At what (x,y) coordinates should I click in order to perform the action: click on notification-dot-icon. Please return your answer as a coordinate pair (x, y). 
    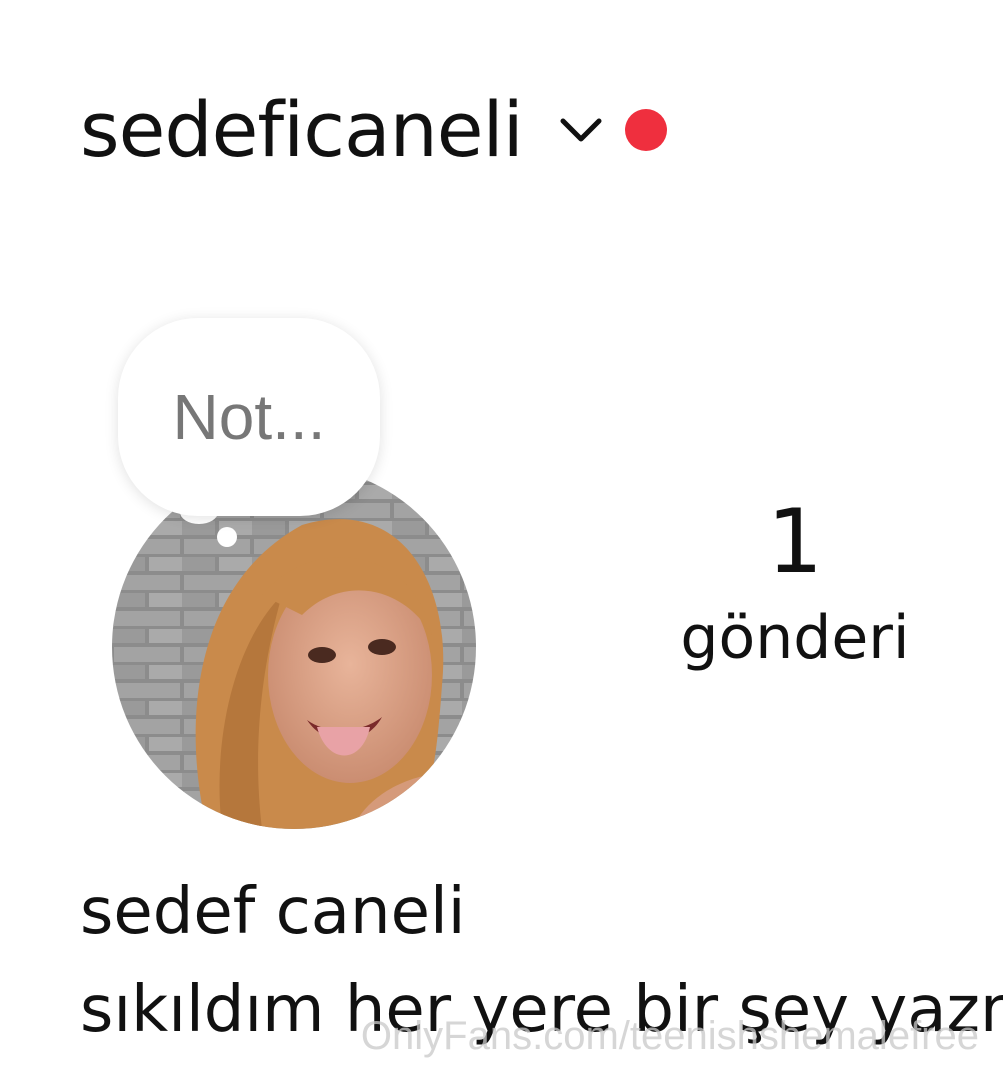
    Looking at the image, I should click on (645, 130).